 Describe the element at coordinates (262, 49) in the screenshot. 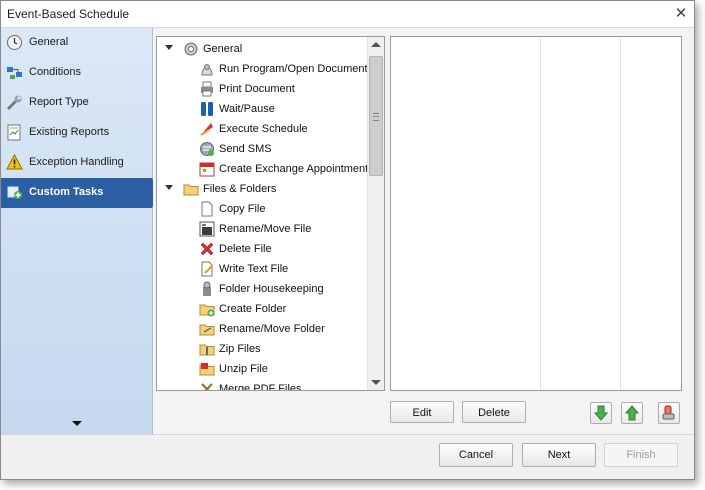

I see `tree-group-general: General` at that location.